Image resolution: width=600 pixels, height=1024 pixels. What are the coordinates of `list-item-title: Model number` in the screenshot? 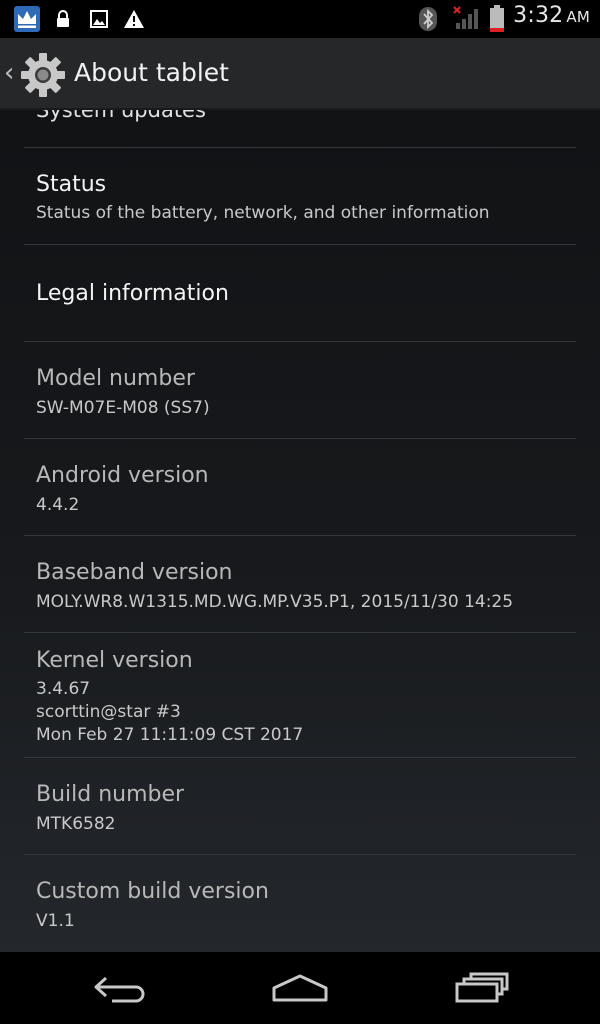 It's located at (115, 378).